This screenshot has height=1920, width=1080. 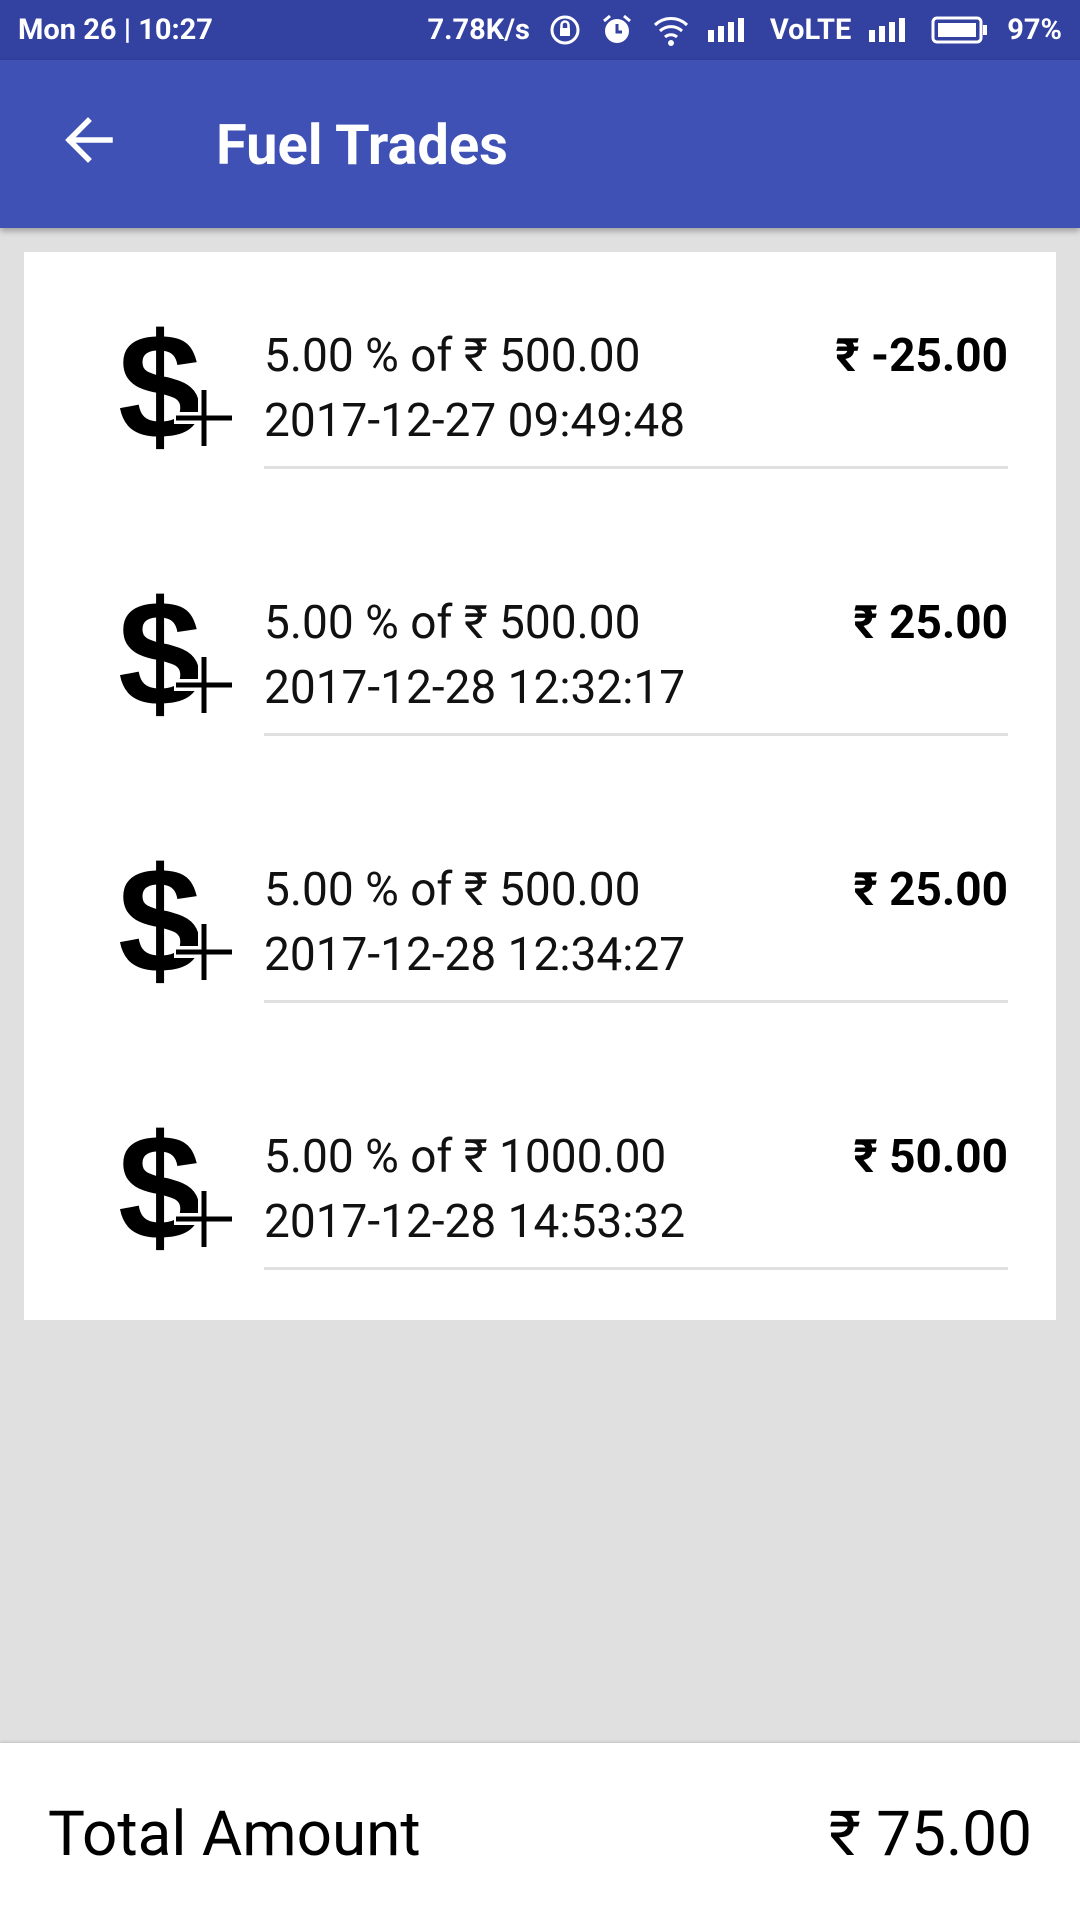 What do you see at coordinates (475, 955) in the screenshot?
I see `trade-datetime: 2017-12-28 12:34:27` at bounding box center [475, 955].